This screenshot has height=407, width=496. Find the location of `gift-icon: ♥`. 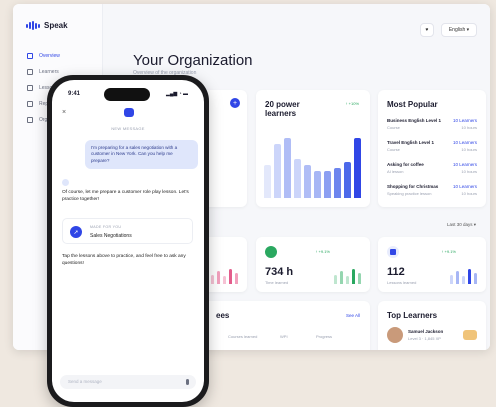

gift-icon: ♥ is located at coordinates (427, 30).